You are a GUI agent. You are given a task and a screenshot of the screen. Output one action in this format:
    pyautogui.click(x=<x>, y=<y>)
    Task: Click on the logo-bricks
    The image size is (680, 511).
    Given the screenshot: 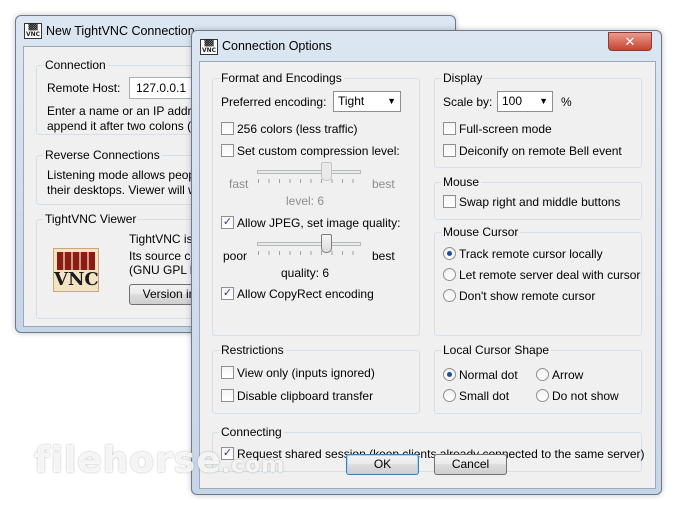 What is the action you would take?
    pyautogui.click(x=76, y=261)
    